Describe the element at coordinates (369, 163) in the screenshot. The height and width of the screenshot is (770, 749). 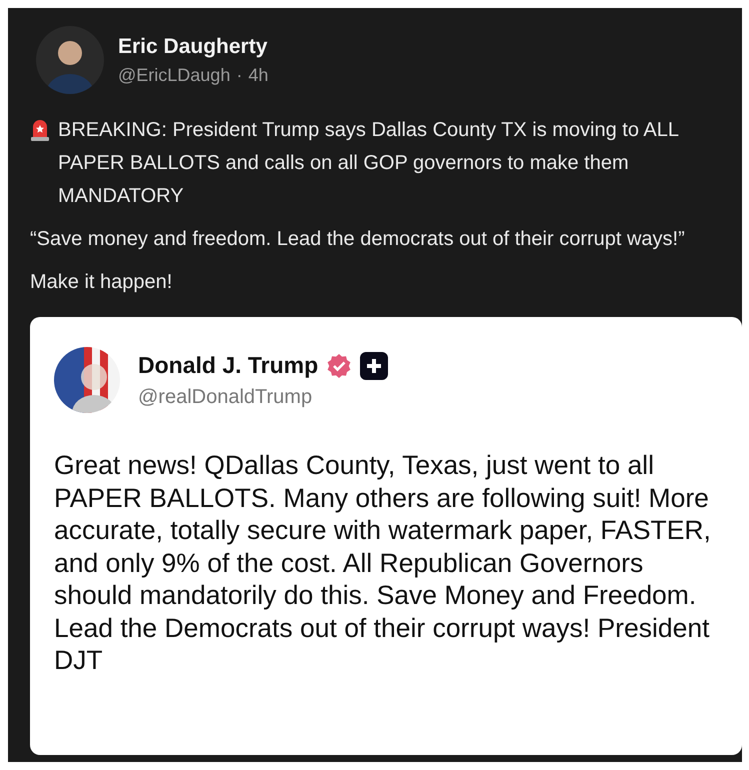
I see `post-text: BREAKING: President Trump says Dallas County TX is moving to ALL PAPER BALLOTS and calls on all GOP governors to make them MANDATORY` at that location.